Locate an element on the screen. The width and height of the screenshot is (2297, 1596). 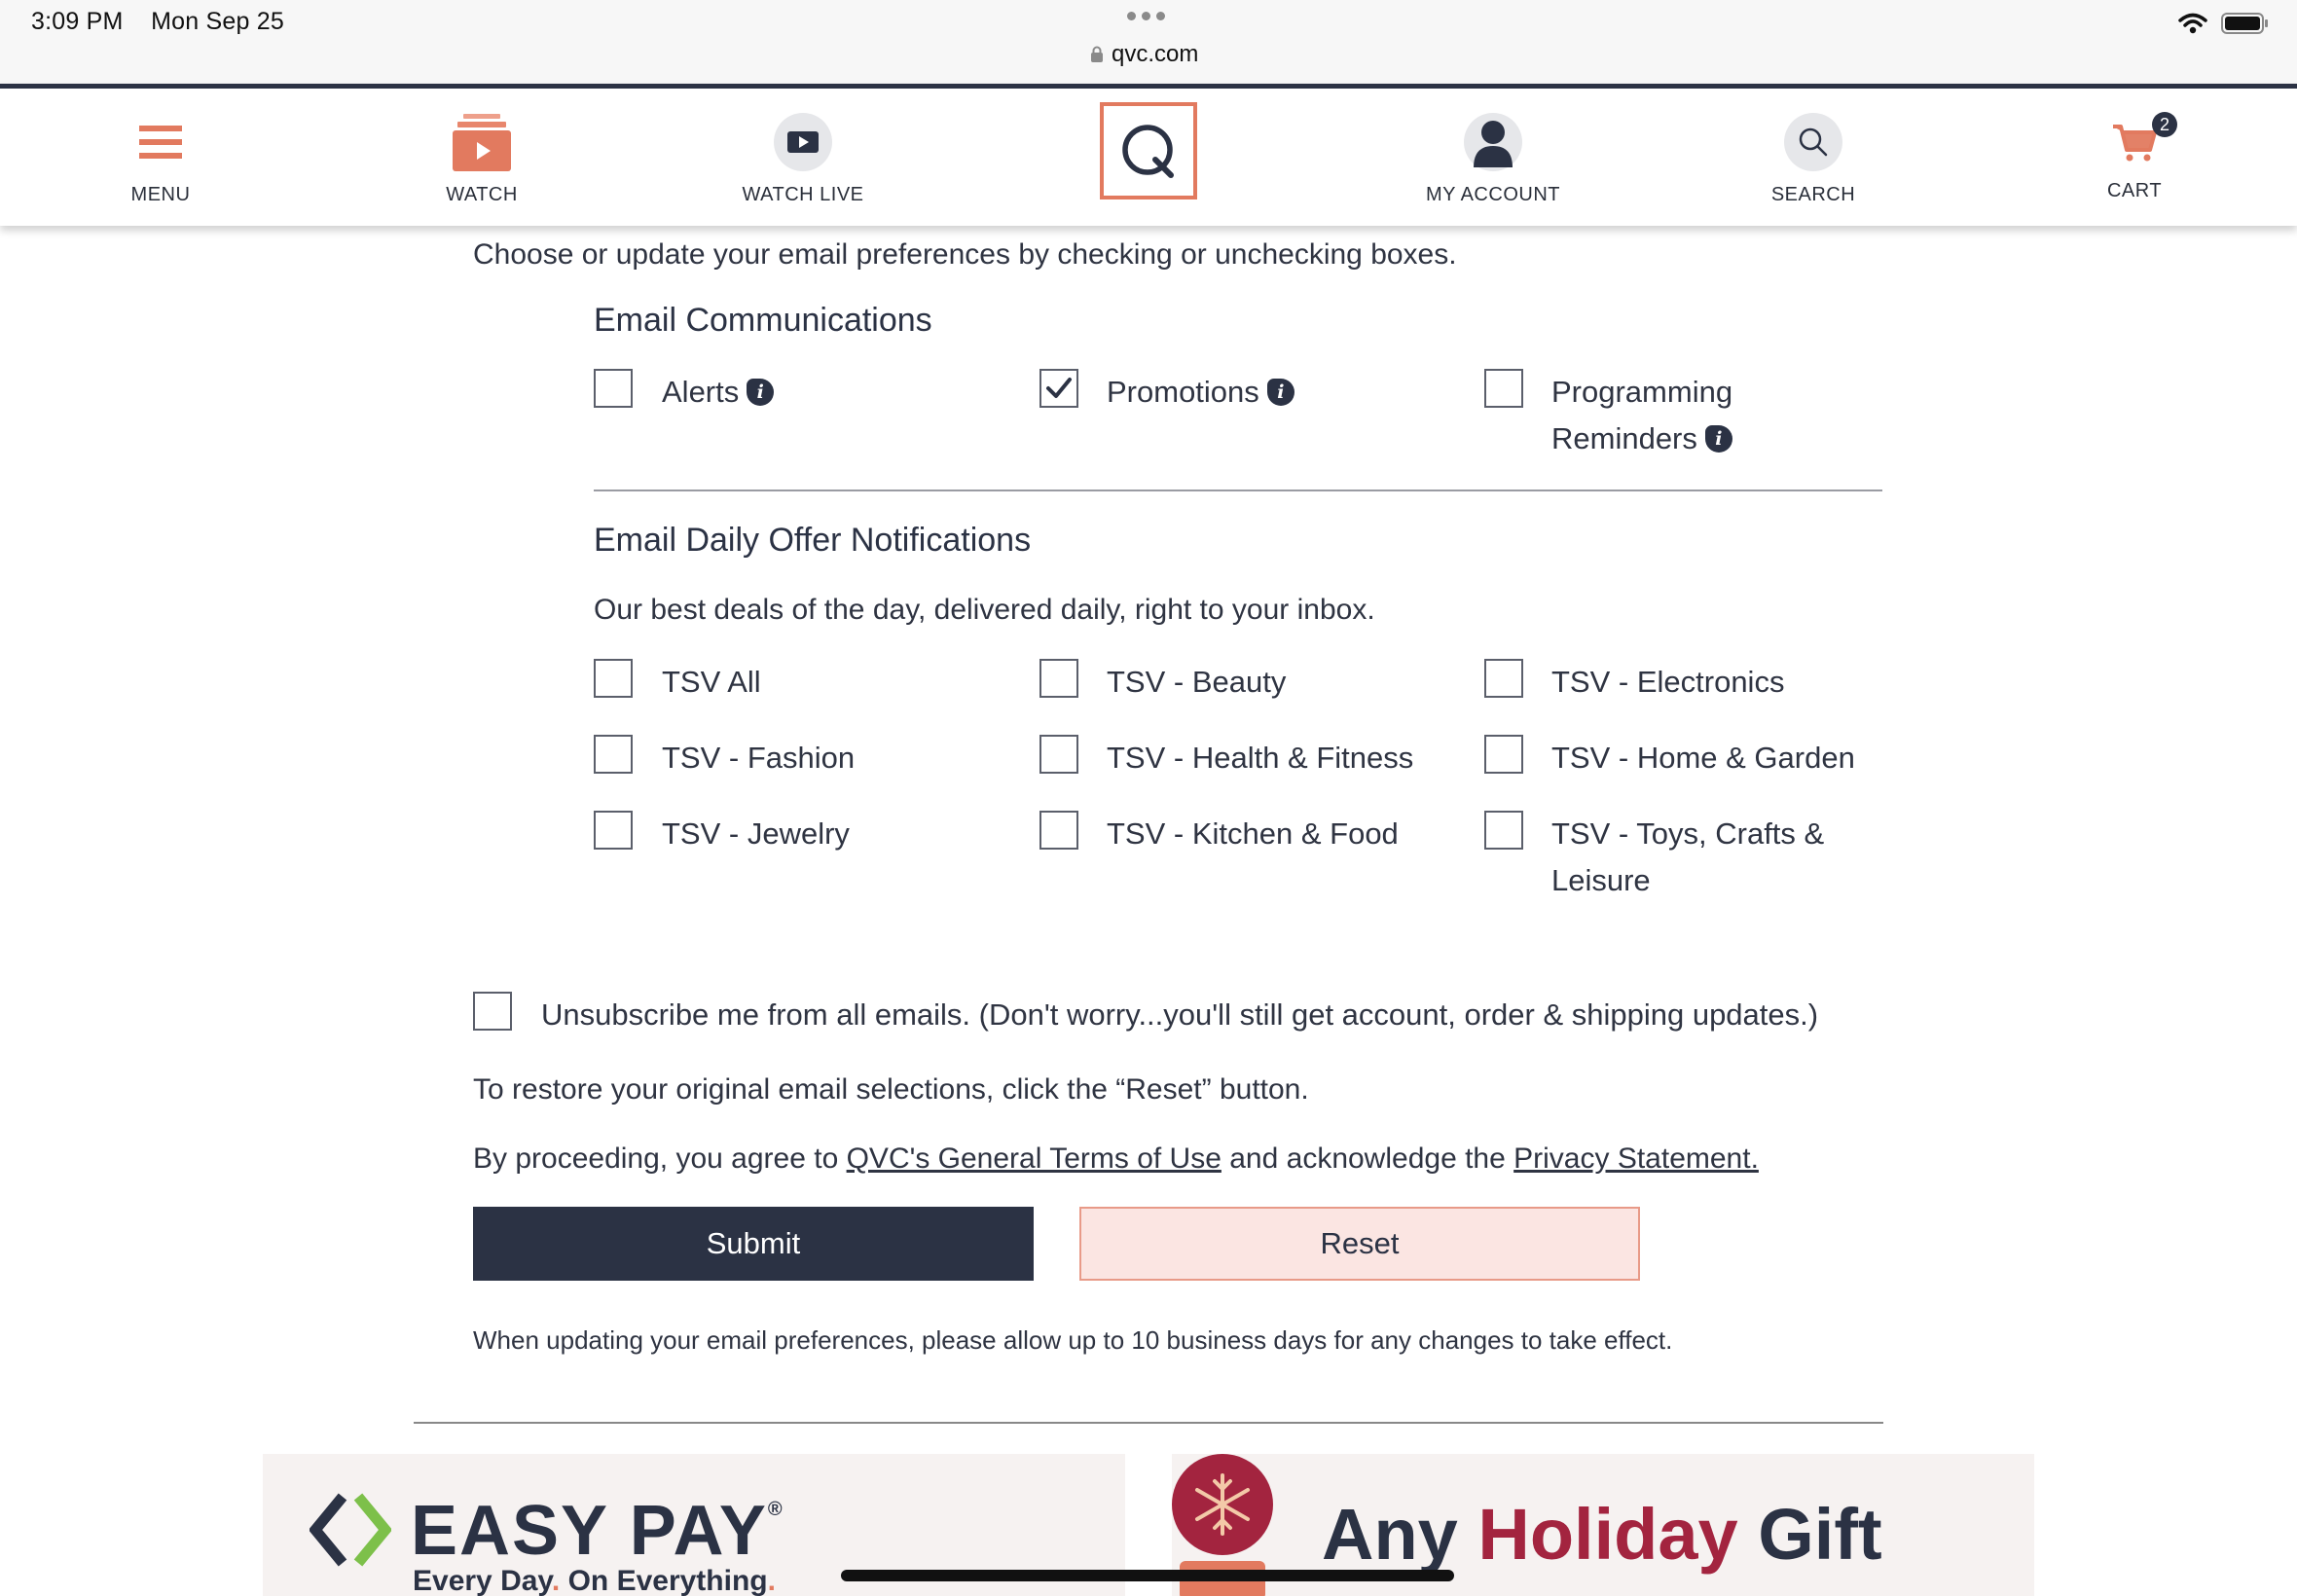
status-bar: 3:09 PM Mon Sep 25 qvc.com is located at coordinates (1148, 42).